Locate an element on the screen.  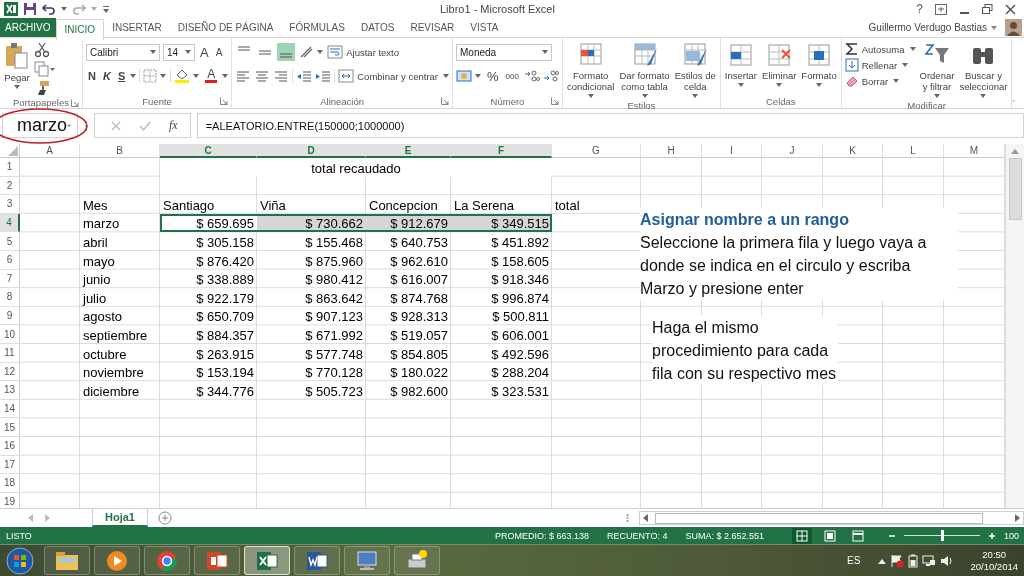
borders-icon is located at coordinates (155, 76).